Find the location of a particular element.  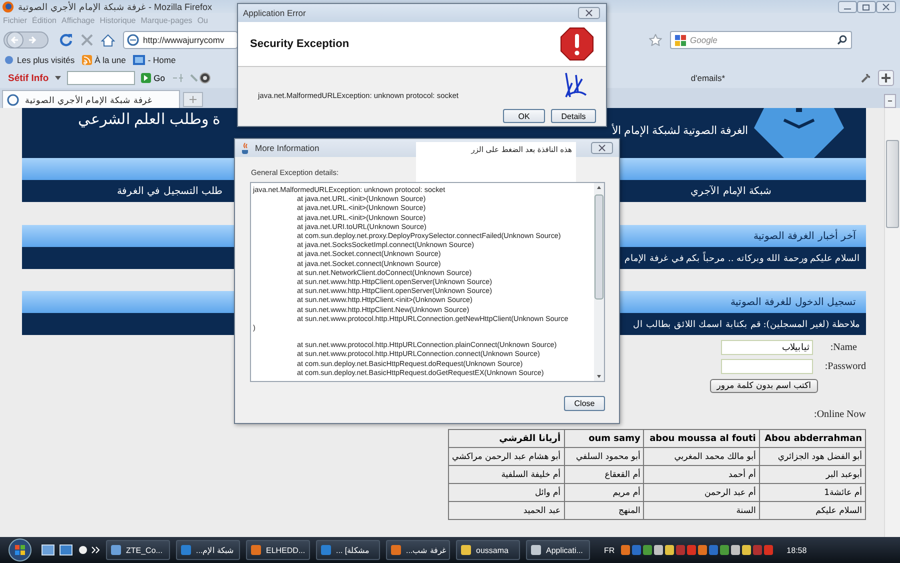

table-cell: oum samy is located at coordinates (604, 439).